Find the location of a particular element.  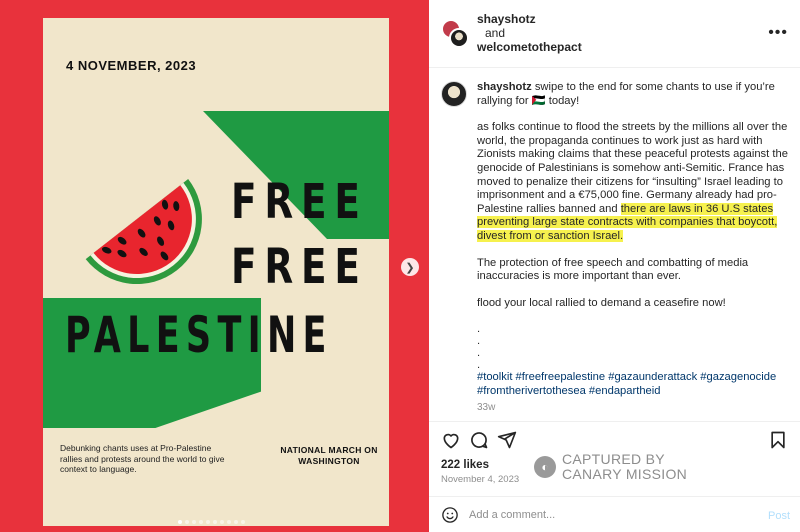

canary-logo-icon: ◐ is located at coordinates (545, 467).